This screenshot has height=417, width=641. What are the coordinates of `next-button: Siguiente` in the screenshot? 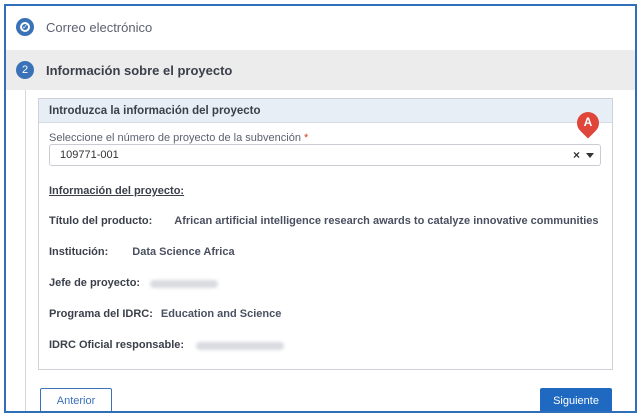 It's located at (576, 399).